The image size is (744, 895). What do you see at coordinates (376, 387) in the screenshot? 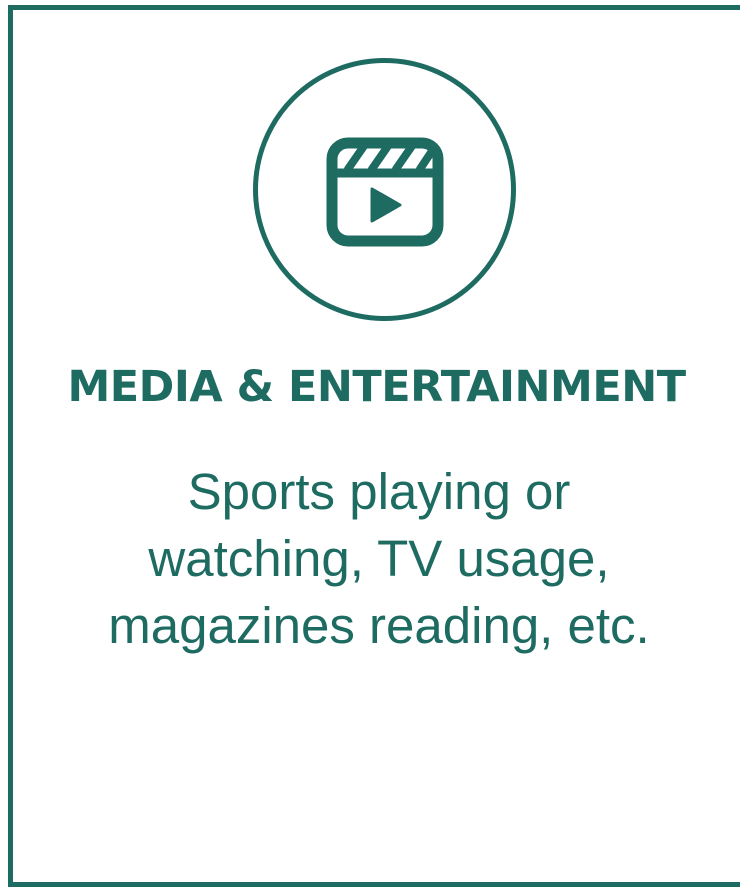
I see `card-title: MEDIA & ENTERTAINMENT` at bounding box center [376, 387].